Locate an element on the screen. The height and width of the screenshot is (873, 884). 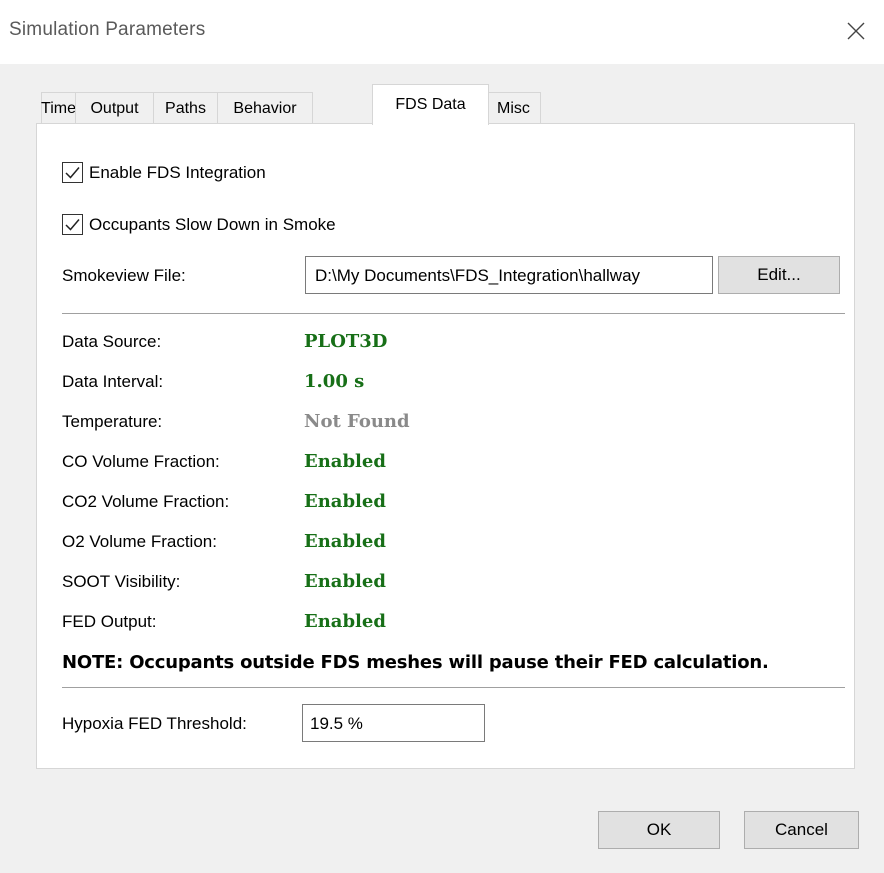
tab-fds-data: FDS Data is located at coordinates (430, 104).